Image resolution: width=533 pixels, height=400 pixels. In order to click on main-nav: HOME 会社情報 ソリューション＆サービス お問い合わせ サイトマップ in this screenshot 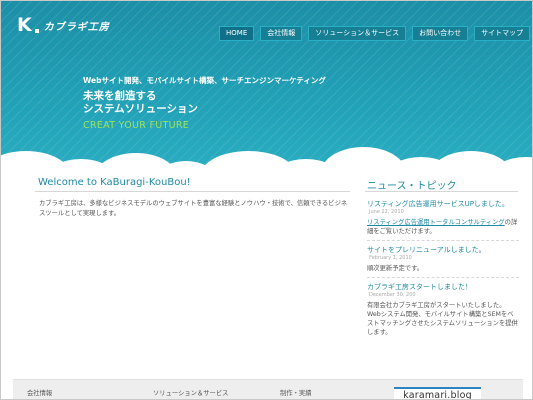, I will do `click(375, 33)`.